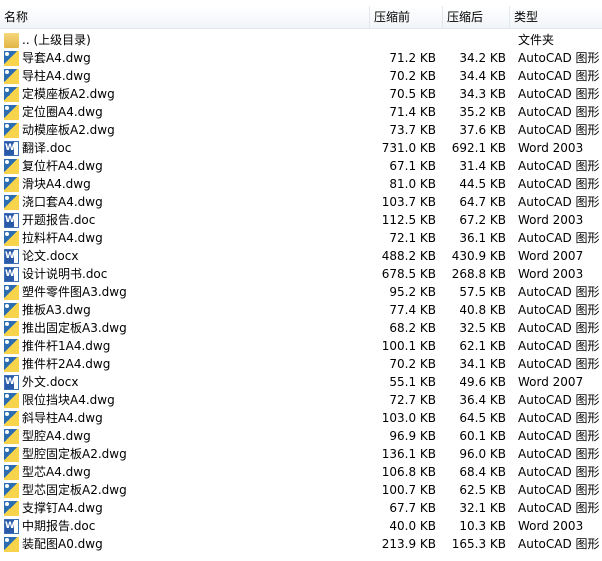 This screenshot has height=561, width=602. Describe the element at coordinates (412, 94) in the screenshot. I see `size-before: 70.5 KB` at that location.